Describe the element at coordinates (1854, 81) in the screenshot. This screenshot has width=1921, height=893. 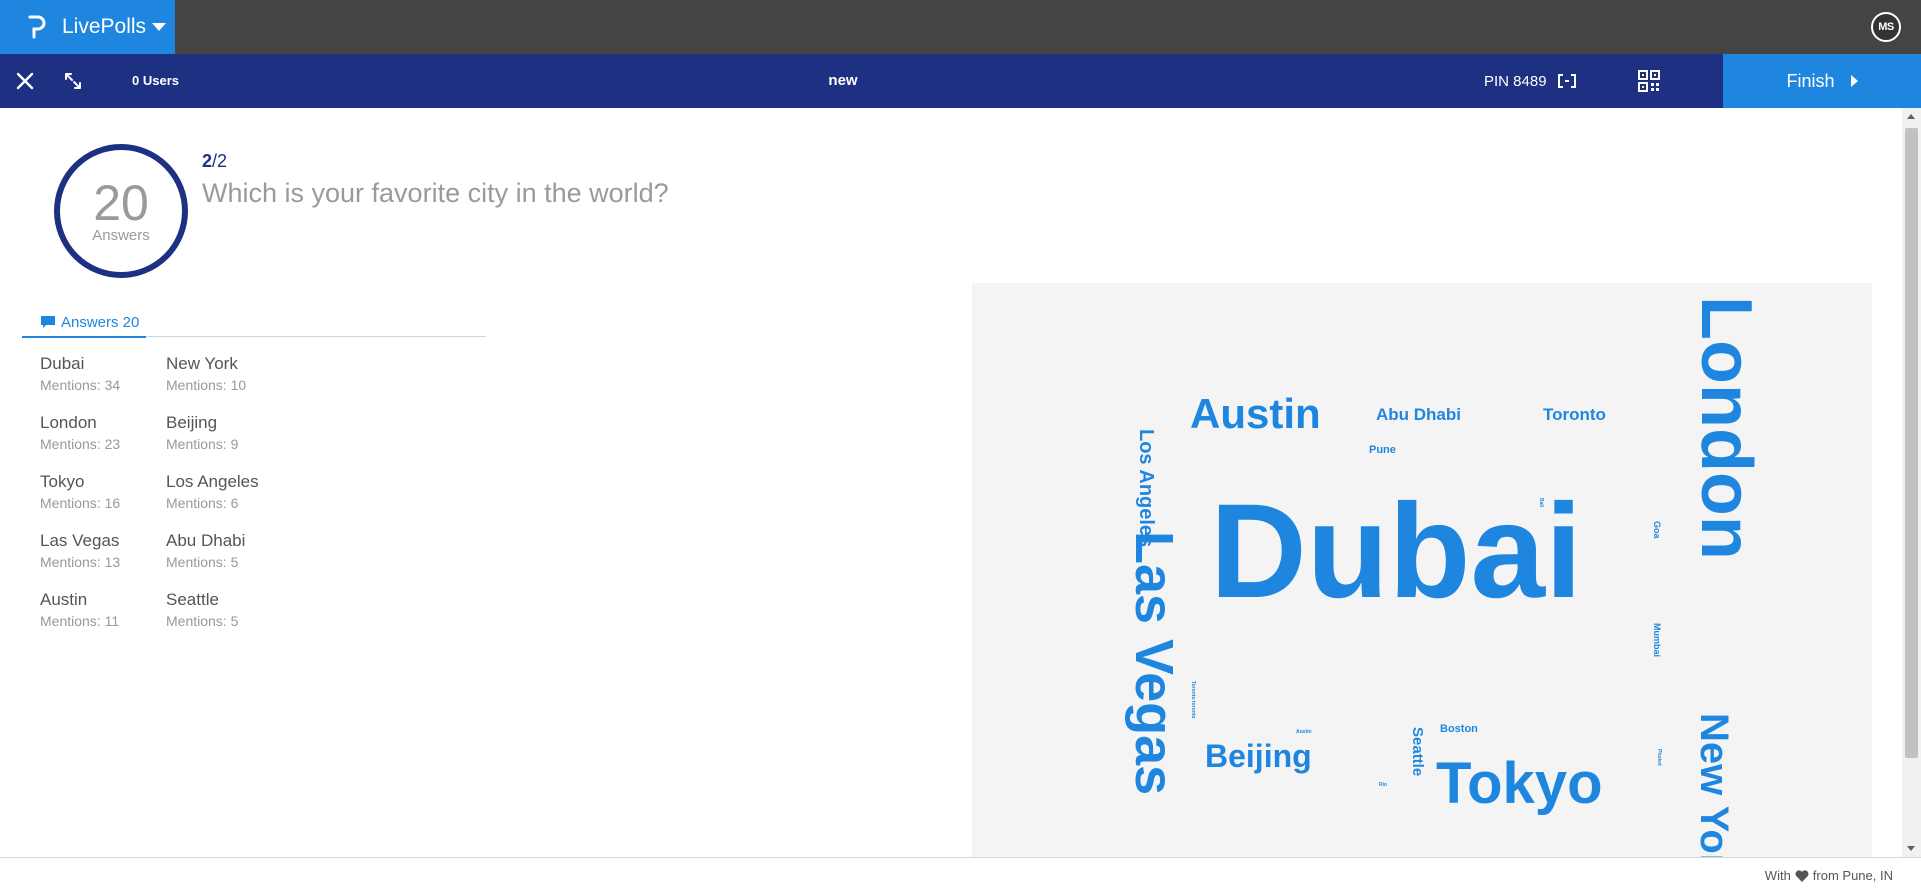
I see `caret-right-icon` at that location.